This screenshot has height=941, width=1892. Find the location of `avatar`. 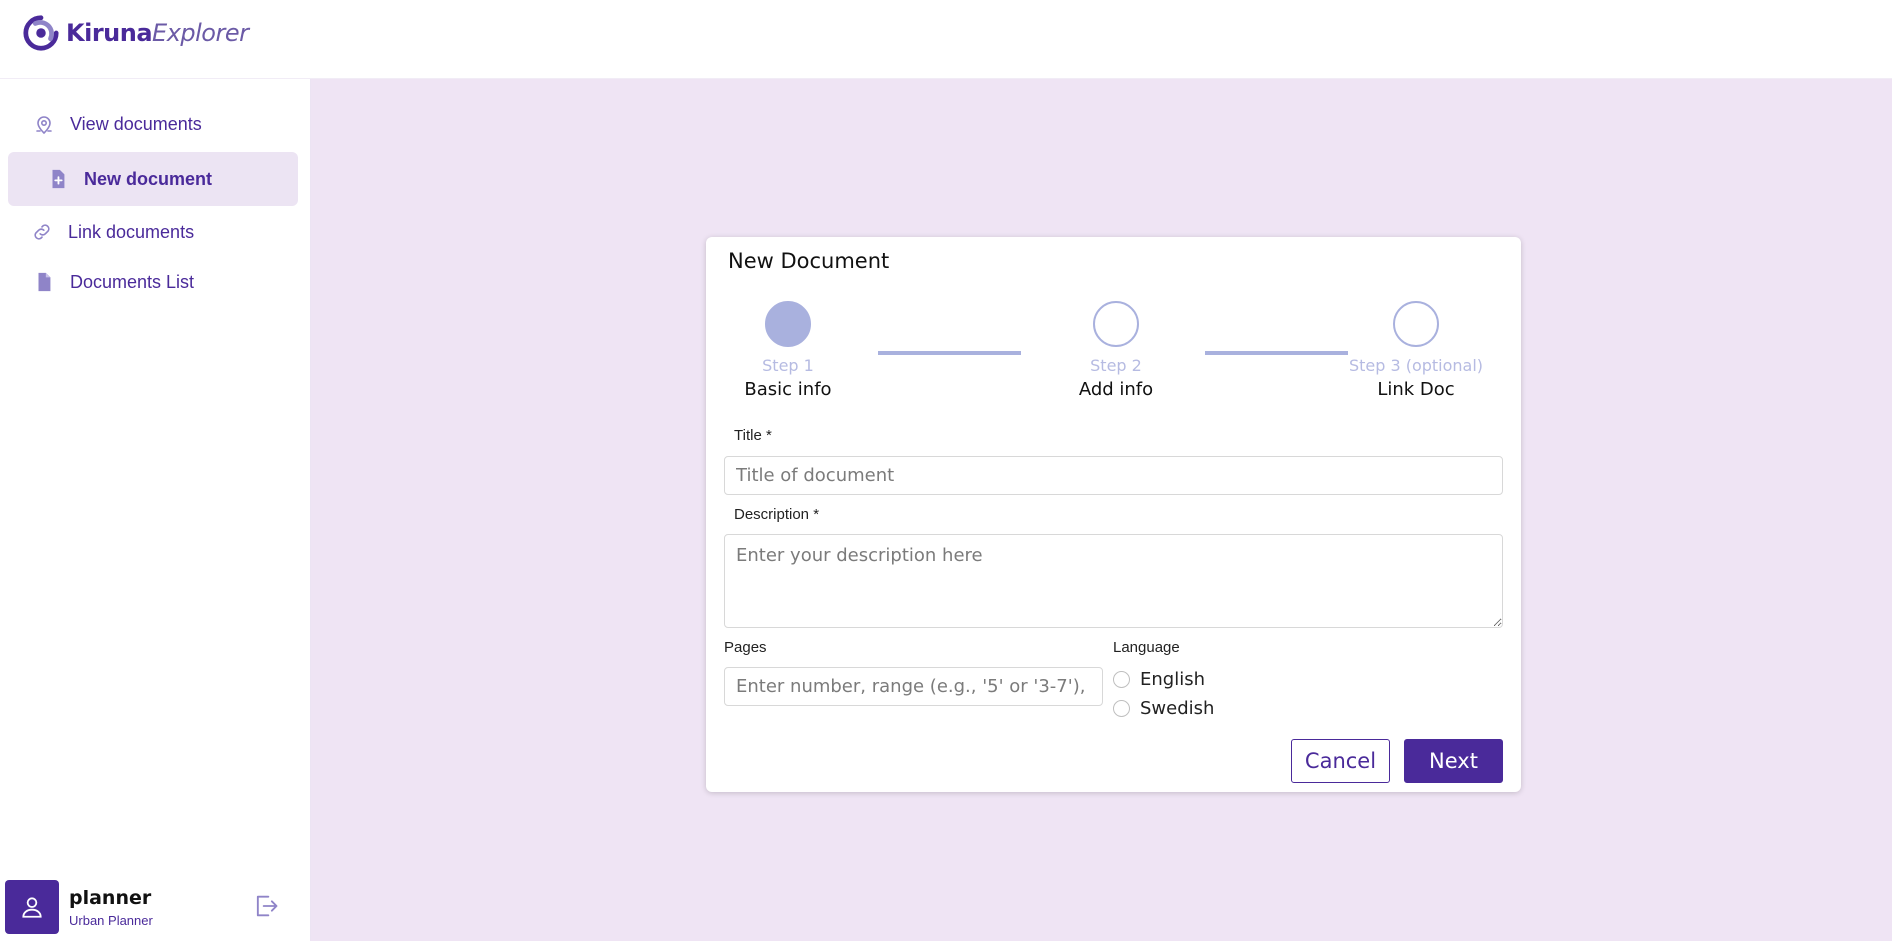

avatar is located at coordinates (32, 907).